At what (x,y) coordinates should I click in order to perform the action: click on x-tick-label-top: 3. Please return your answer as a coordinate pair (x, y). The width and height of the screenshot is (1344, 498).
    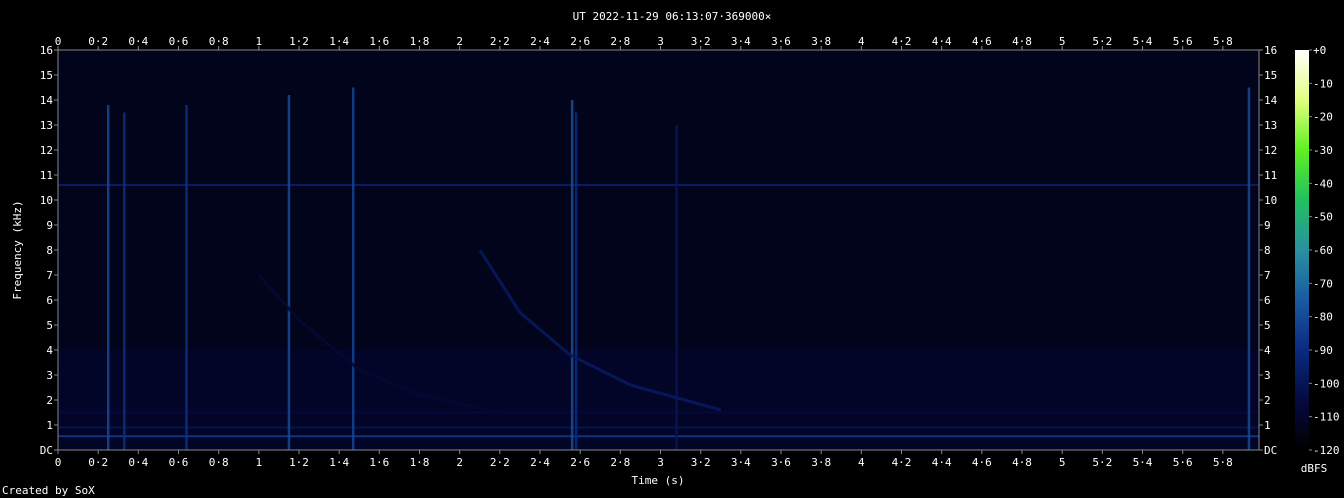
    Looking at the image, I should click on (660, 41).